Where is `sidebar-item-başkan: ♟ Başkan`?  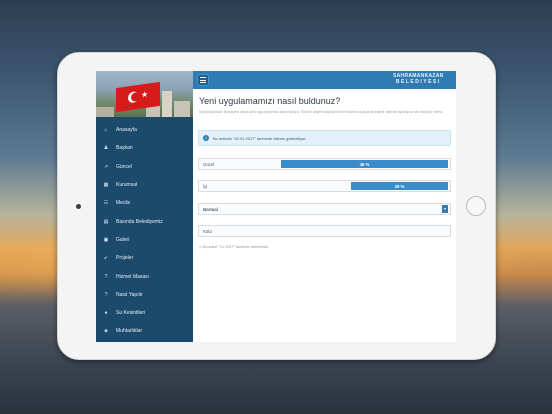
sidebar-item-başkan: ♟ Başkan is located at coordinates (144, 148).